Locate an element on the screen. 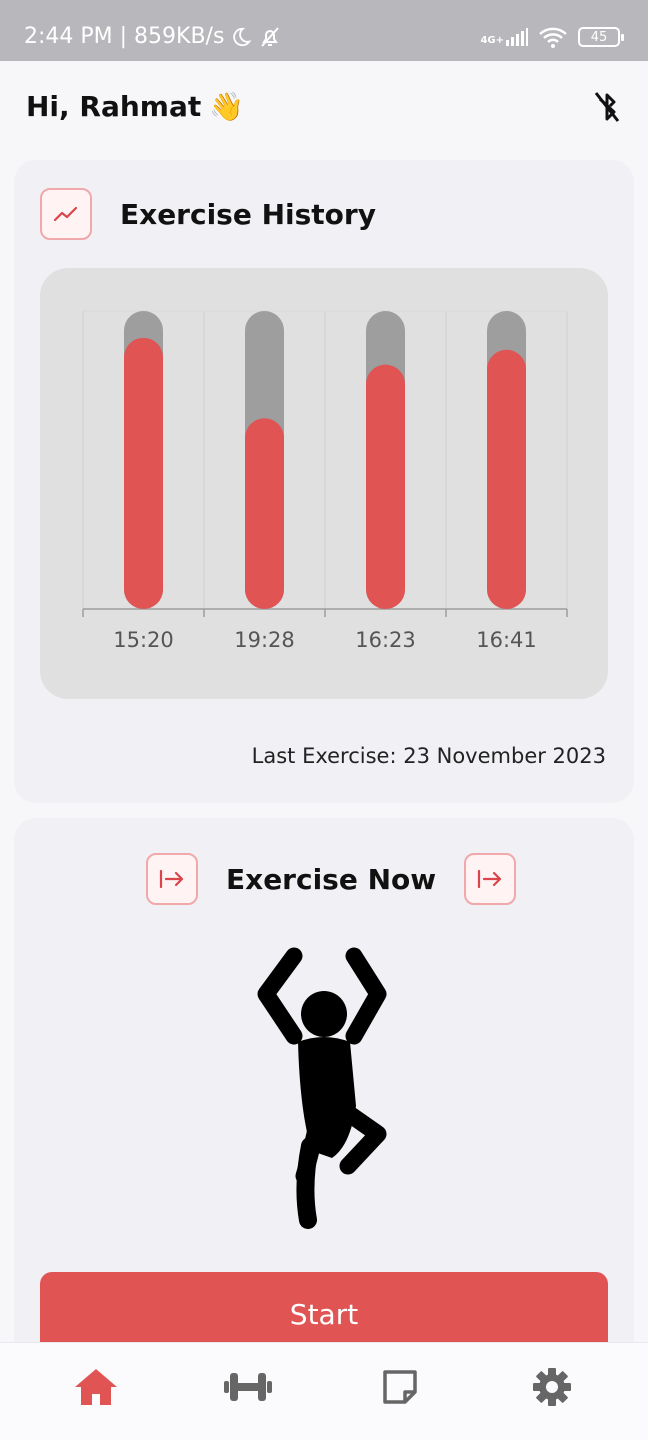 This screenshot has height=1440, width=648. nav-notes is located at coordinates (400, 1387).